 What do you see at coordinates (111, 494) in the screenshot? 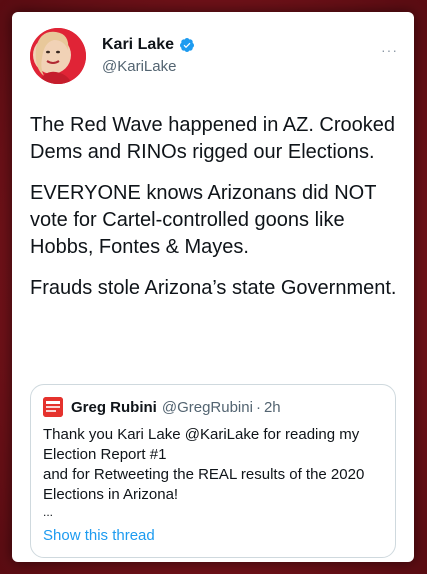
I see `quoted-line: Elections in Arizona!` at bounding box center [111, 494].